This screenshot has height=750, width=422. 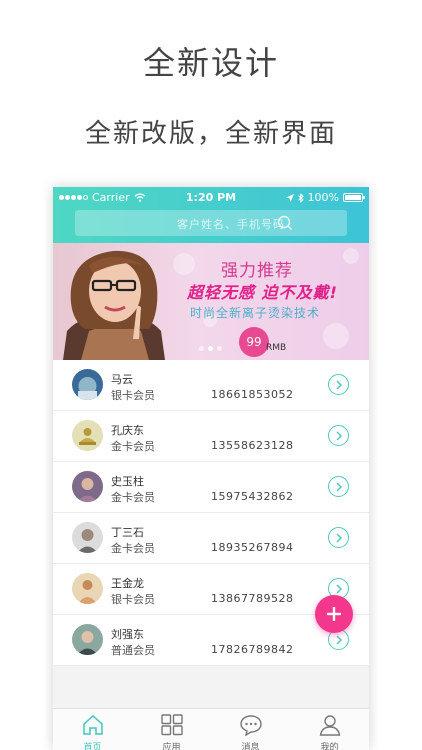 What do you see at coordinates (252, 598) in the screenshot?
I see `member-phone: 13867789528` at bounding box center [252, 598].